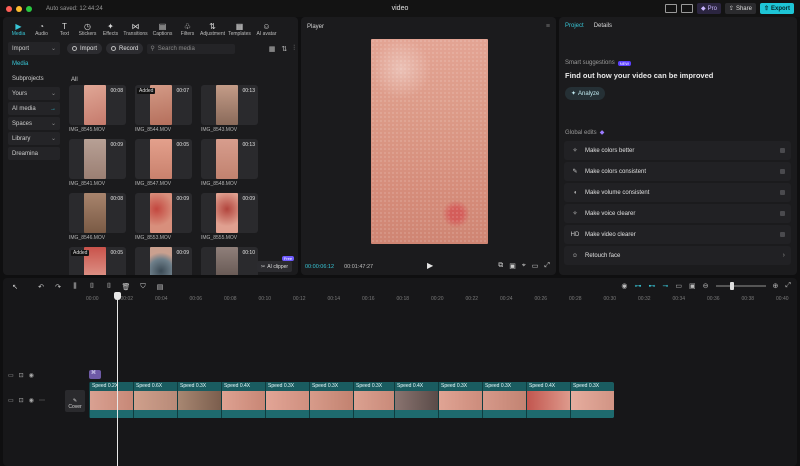 The image size is (800, 466). Describe the element at coordinates (18, 28) in the screenshot. I see `tab-media: ▶ Media` at that location.